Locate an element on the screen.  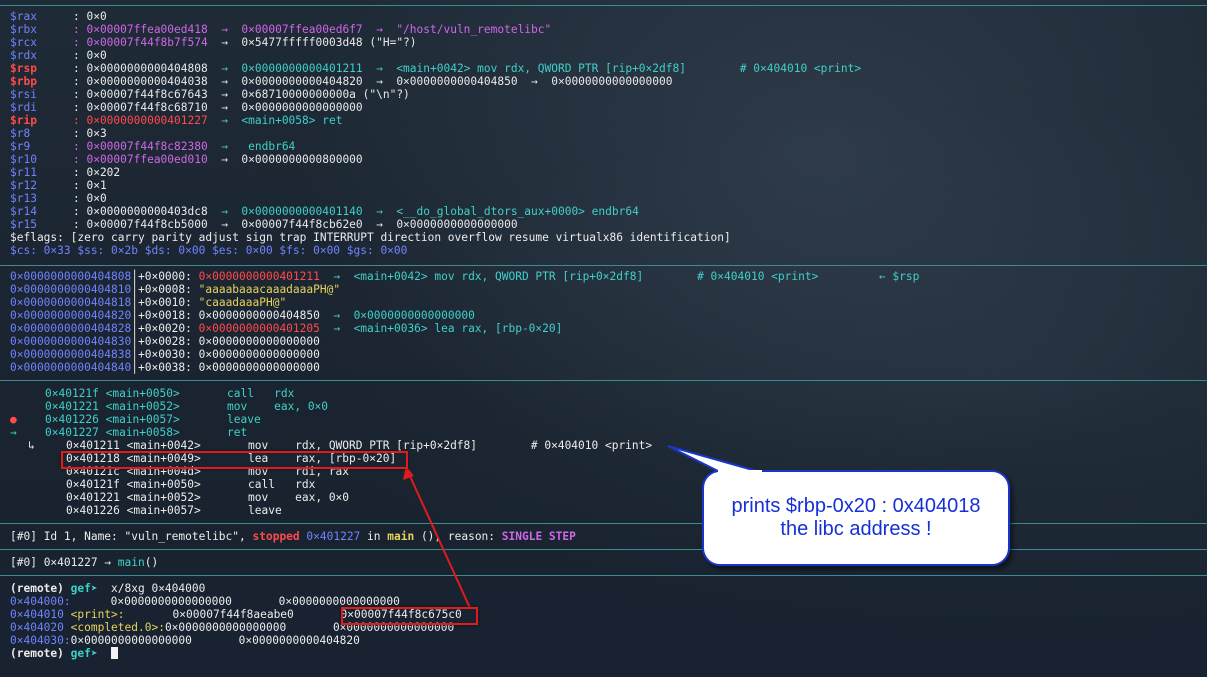
red-arrow-line is located at coordinates (439, 541).